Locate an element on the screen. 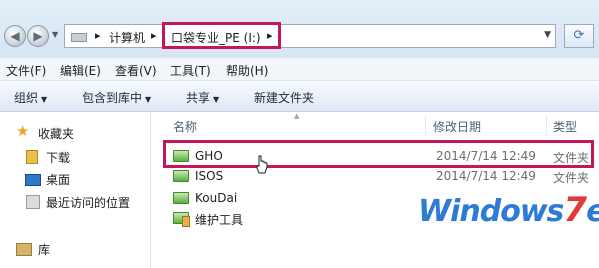 This screenshot has height=268, width=599. refresh-button: ⟳ is located at coordinates (579, 36).